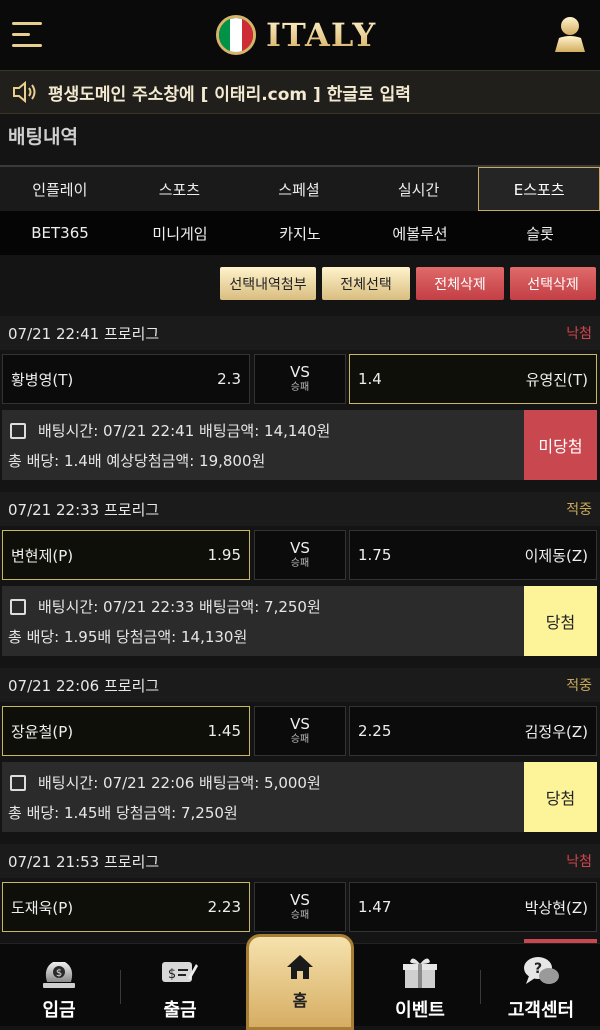 This screenshot has height=1030, width=600. Describe the element at coordinates (180, 985) in the screenshot. I see `nav-withdraw: $ 출금` at that location.